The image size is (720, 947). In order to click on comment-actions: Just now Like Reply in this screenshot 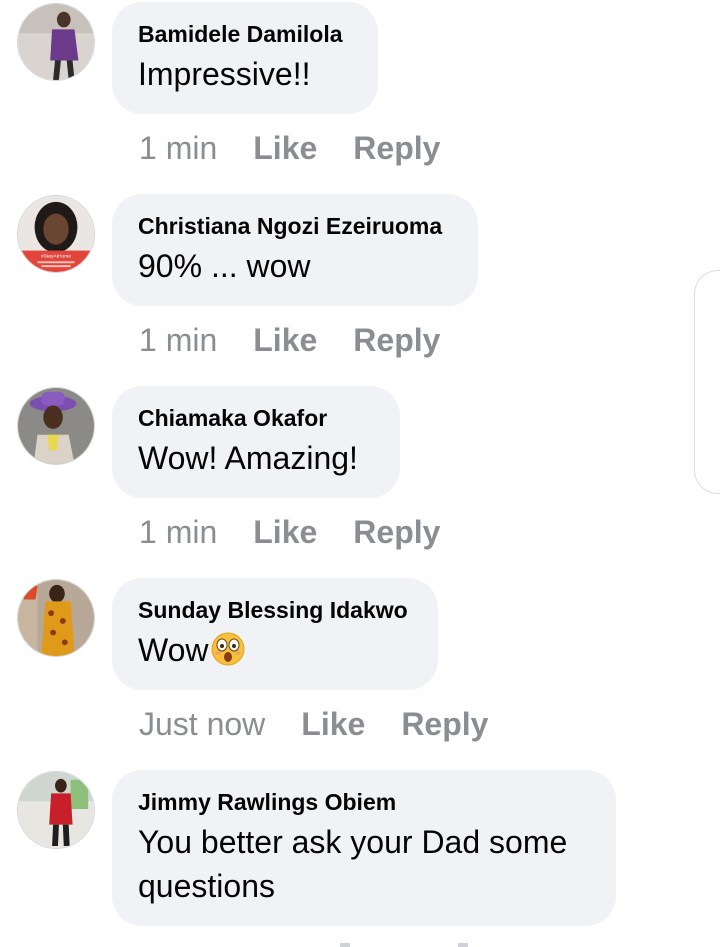, I will do `click(313, 724)`.